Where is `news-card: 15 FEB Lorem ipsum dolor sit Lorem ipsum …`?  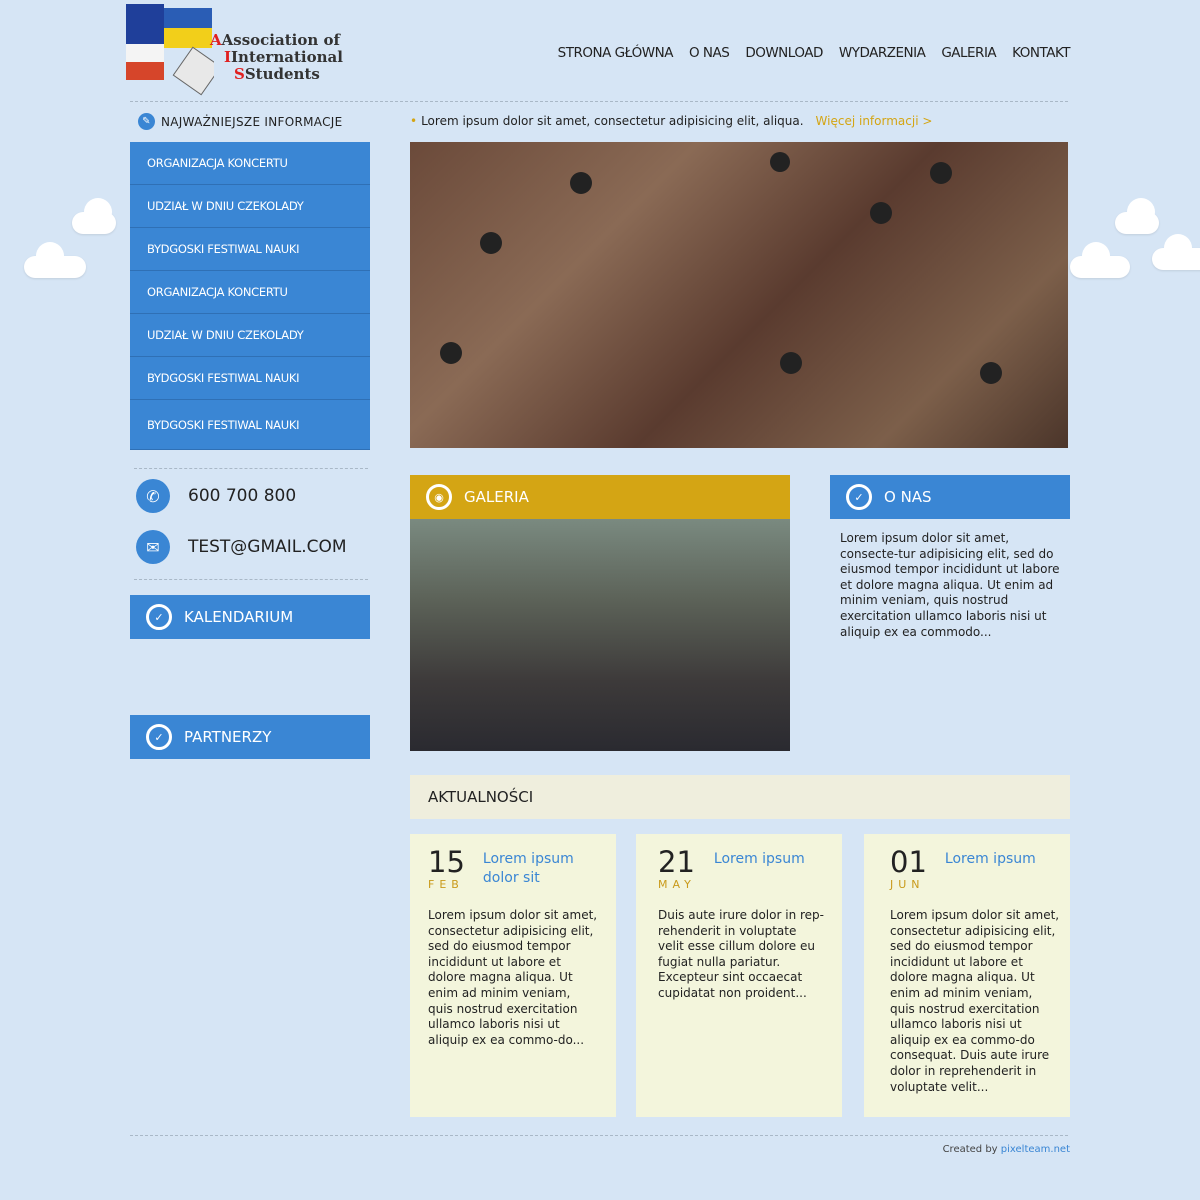 news-card: 15 FEB Lorem ipsum dolor sit Lorem ipsum … is located at coordinates (513, 975).